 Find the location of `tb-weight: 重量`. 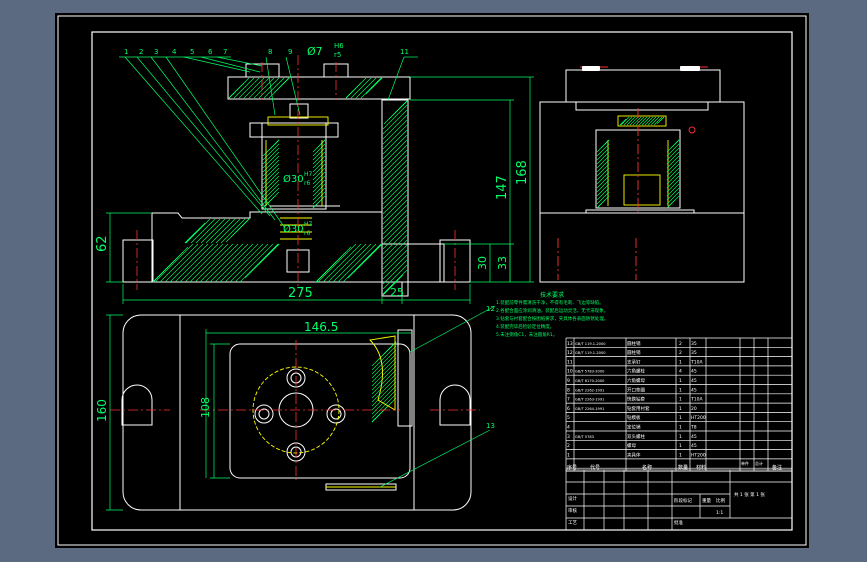

tb-weight: 重量 is located at coordinates (706, 500).